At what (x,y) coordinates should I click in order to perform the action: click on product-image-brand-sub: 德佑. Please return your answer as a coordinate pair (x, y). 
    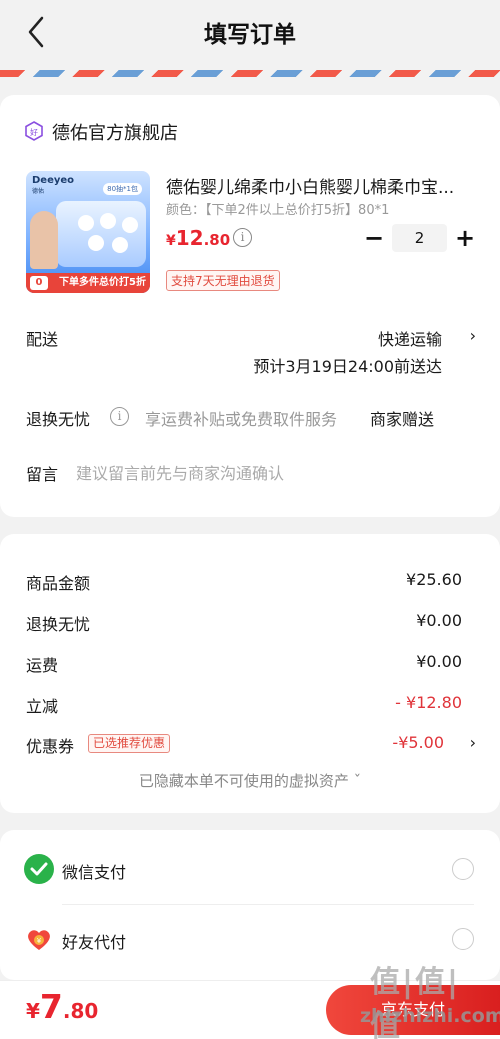
    Looking at the image, I should click on (38, 191).